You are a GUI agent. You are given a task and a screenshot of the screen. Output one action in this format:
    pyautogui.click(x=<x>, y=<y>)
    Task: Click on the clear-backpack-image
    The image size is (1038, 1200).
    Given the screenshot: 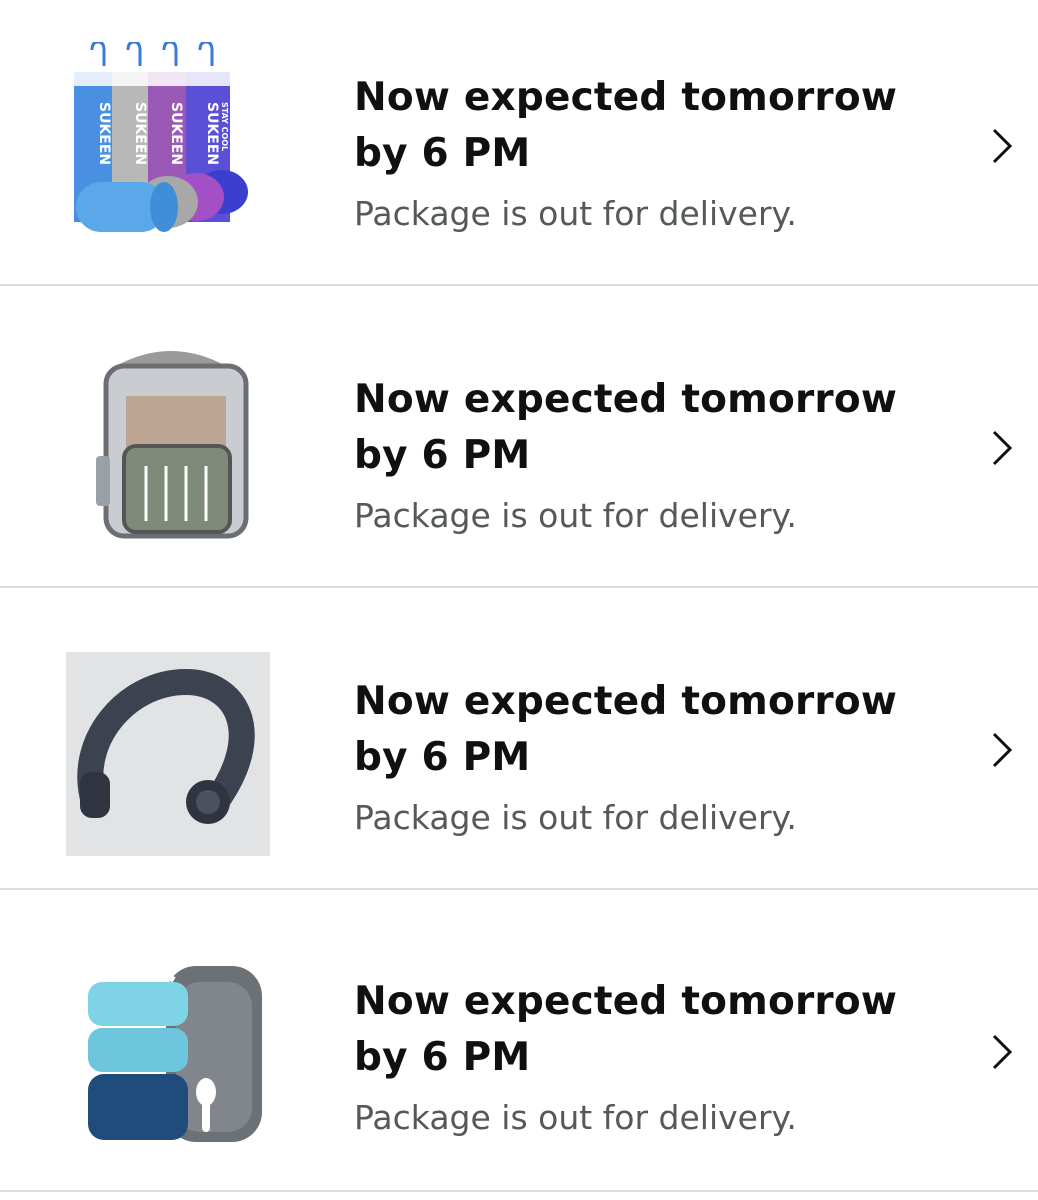 What is the action you would take?
    pyautogui.click(x=171, y=441)
    